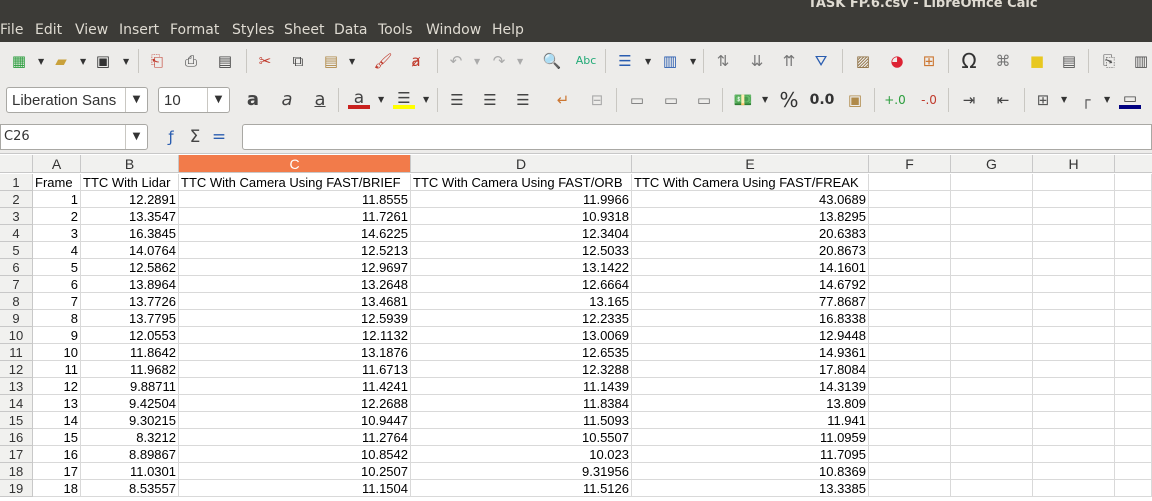 This screenshot has height=501, width=1152. Describe the element at coordinates (57, 318) in the screenshot. I see `data-cell: 8` at that location.